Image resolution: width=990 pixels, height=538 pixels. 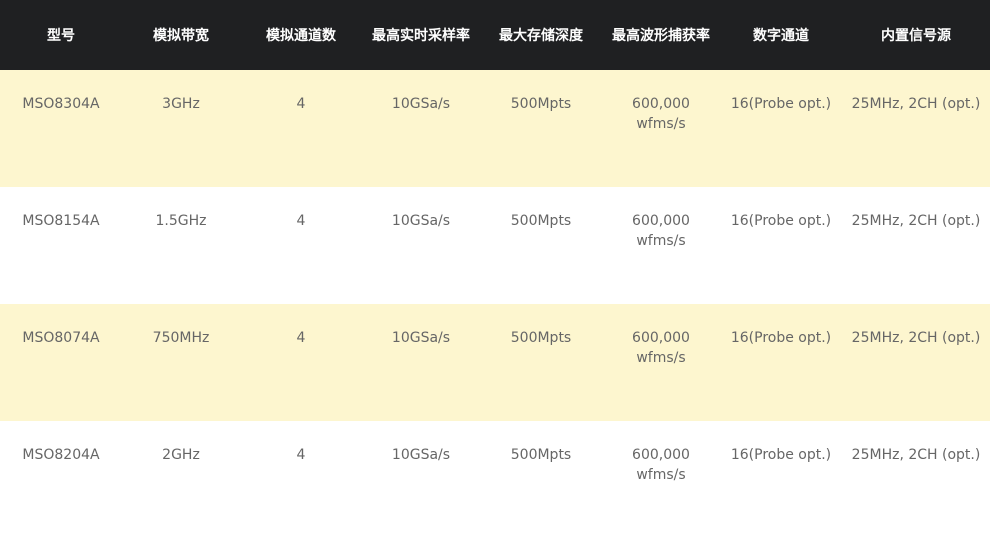 What do you see at coordinates (301, 36) in the screenshot?
I see `header-analog-channels: 模拟通道数` at bounding box center [301, 36].